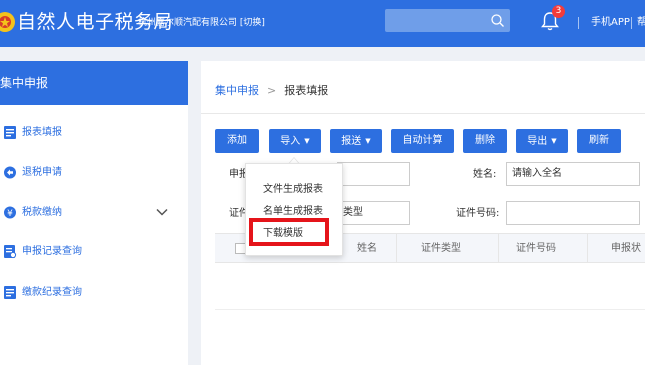 The width and height of the screenshot is (645, 365). Describe the element at coordinates (306, 90) in the screenshot. I see `breadcrumb-current: 报表填报` at that location.